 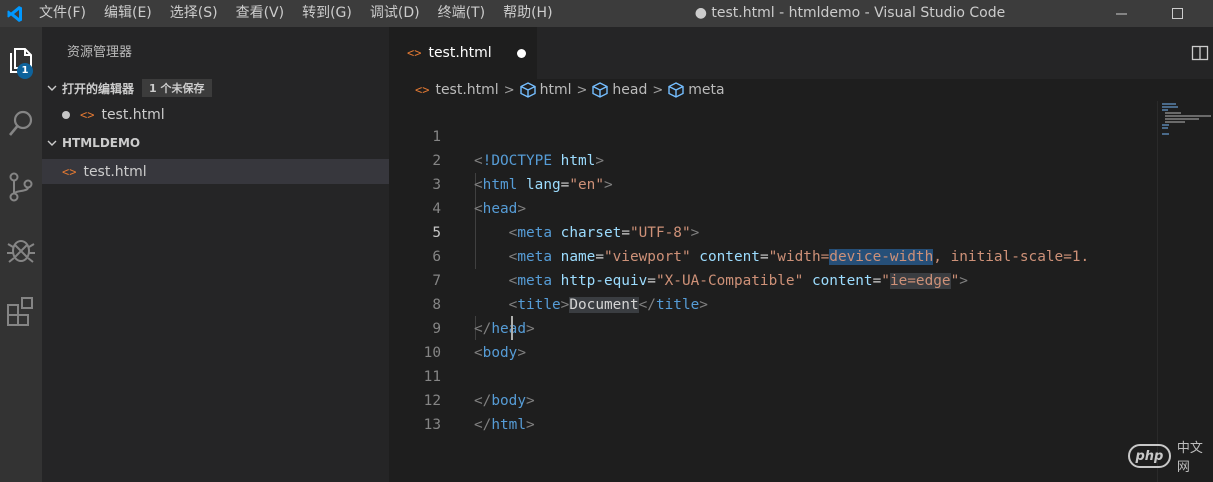 What do you see at coordinates (15, 13) in the screenshot?
I see `vscode-logo-icon` at bounding box center [15, 13].